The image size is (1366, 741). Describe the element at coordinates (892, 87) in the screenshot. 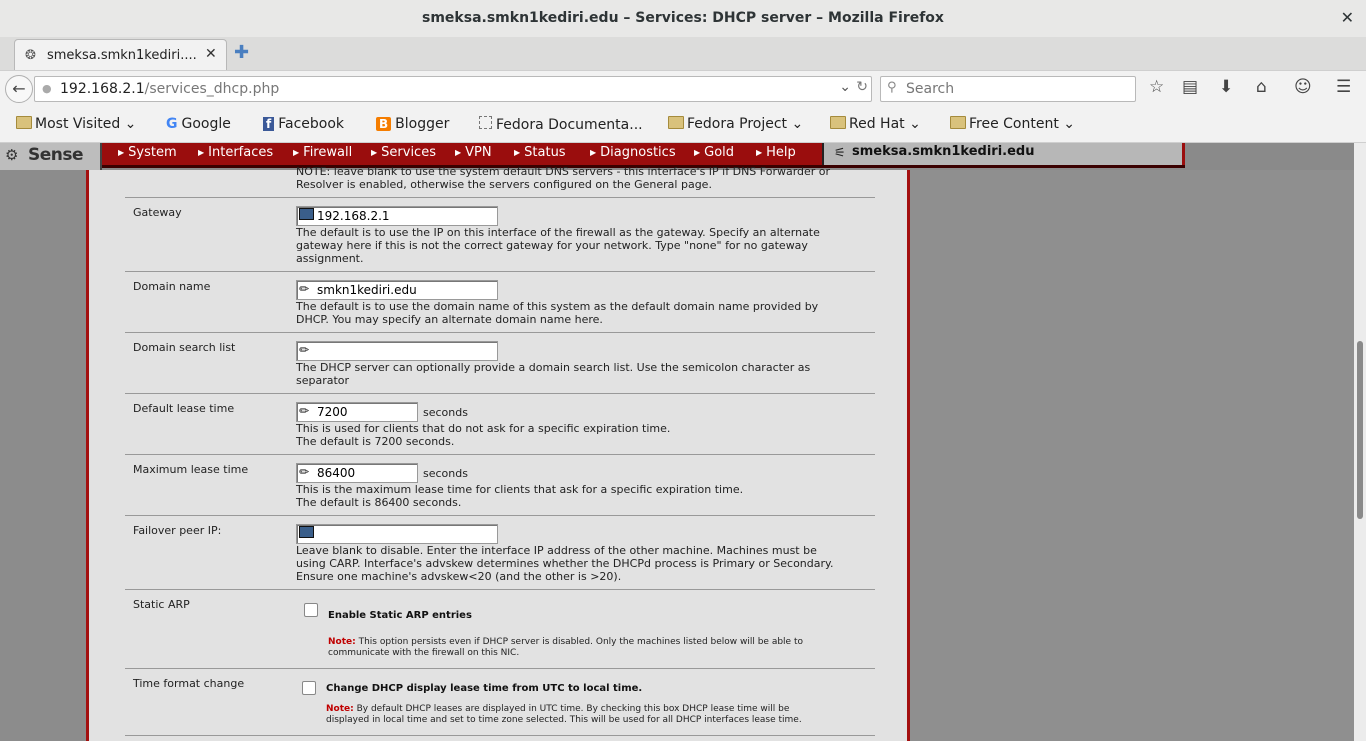

I see `search-icon: ⚲` at that location.